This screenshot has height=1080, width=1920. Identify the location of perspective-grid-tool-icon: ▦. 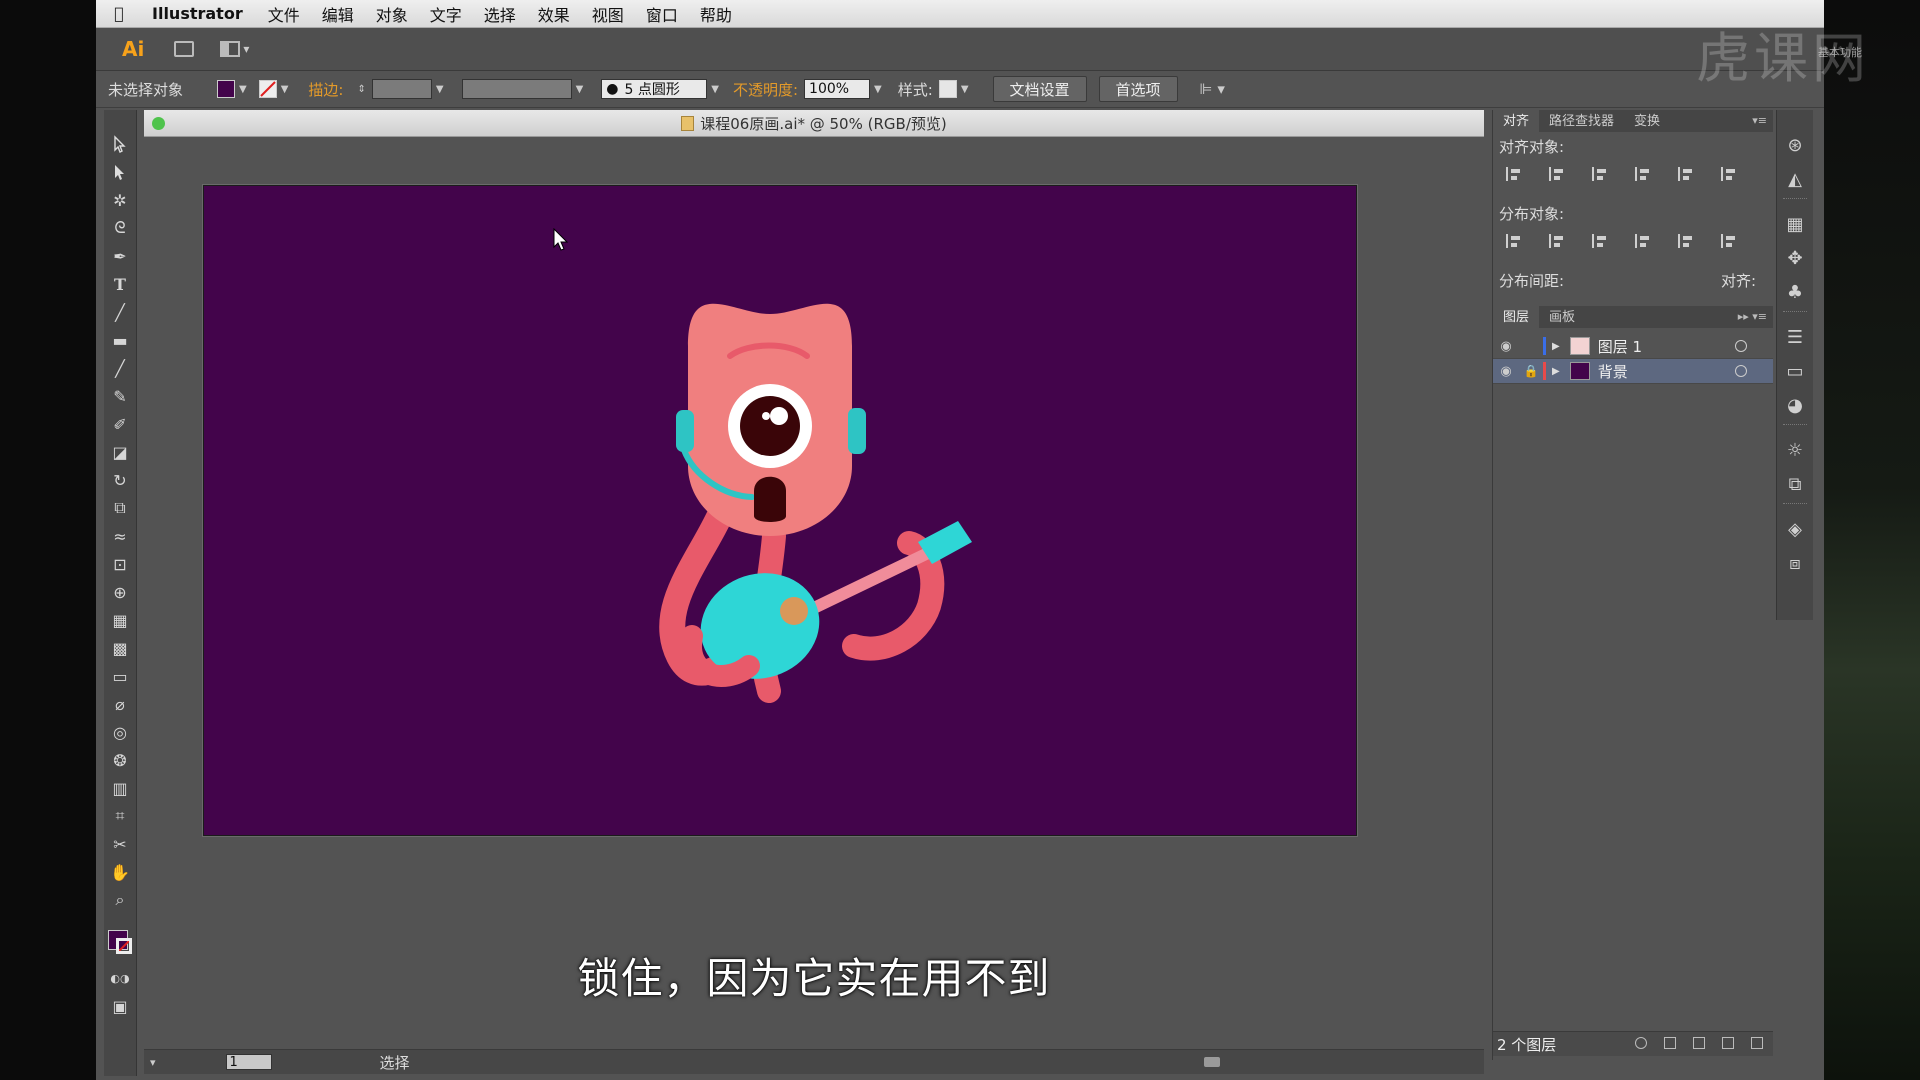
(120, 620).